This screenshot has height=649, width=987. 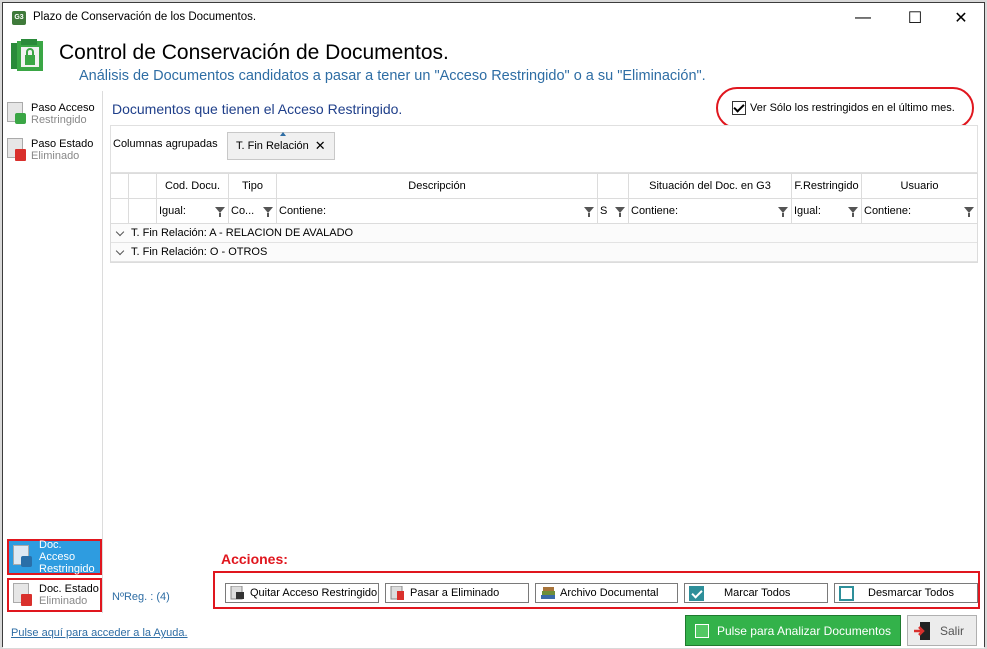 I want to click on button-label: Quitar Acceso Restringido, so click(x=314, y=593).